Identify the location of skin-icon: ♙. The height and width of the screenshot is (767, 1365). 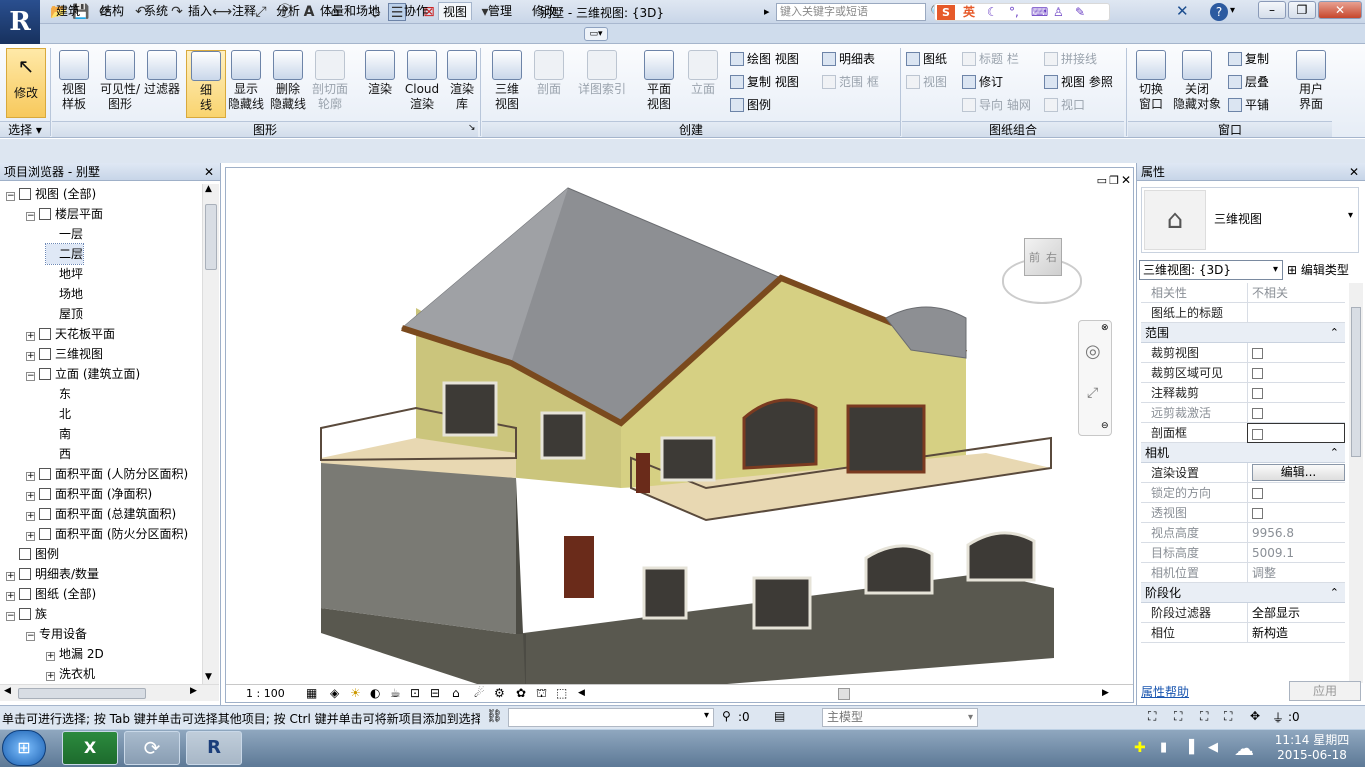
(1058, 12).